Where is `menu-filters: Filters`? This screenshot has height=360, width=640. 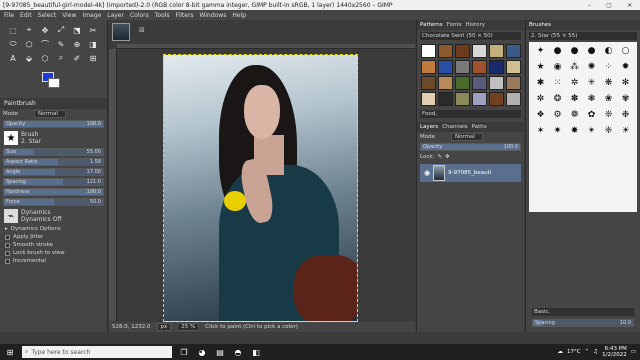
menu-filters: Filters is located at coordinates (185, 15).